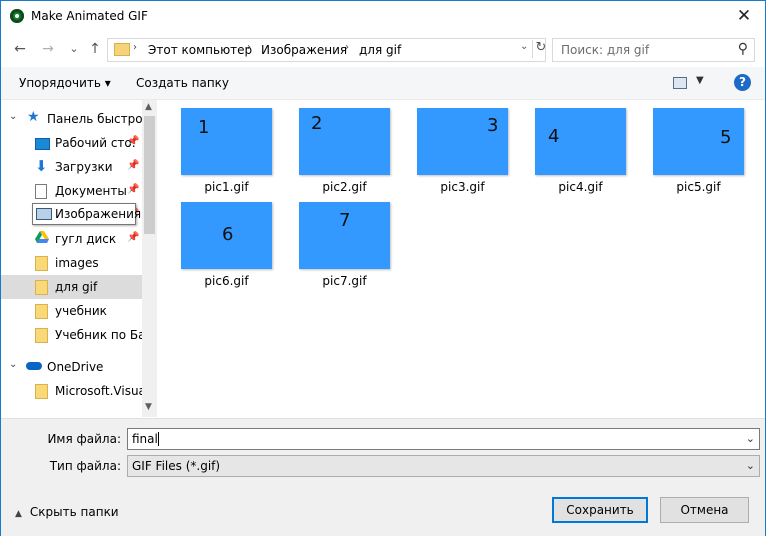 The image size is (766, 536). I want to click on hide-folders-button: ▲ Скрыть папки, so click(67, 512).